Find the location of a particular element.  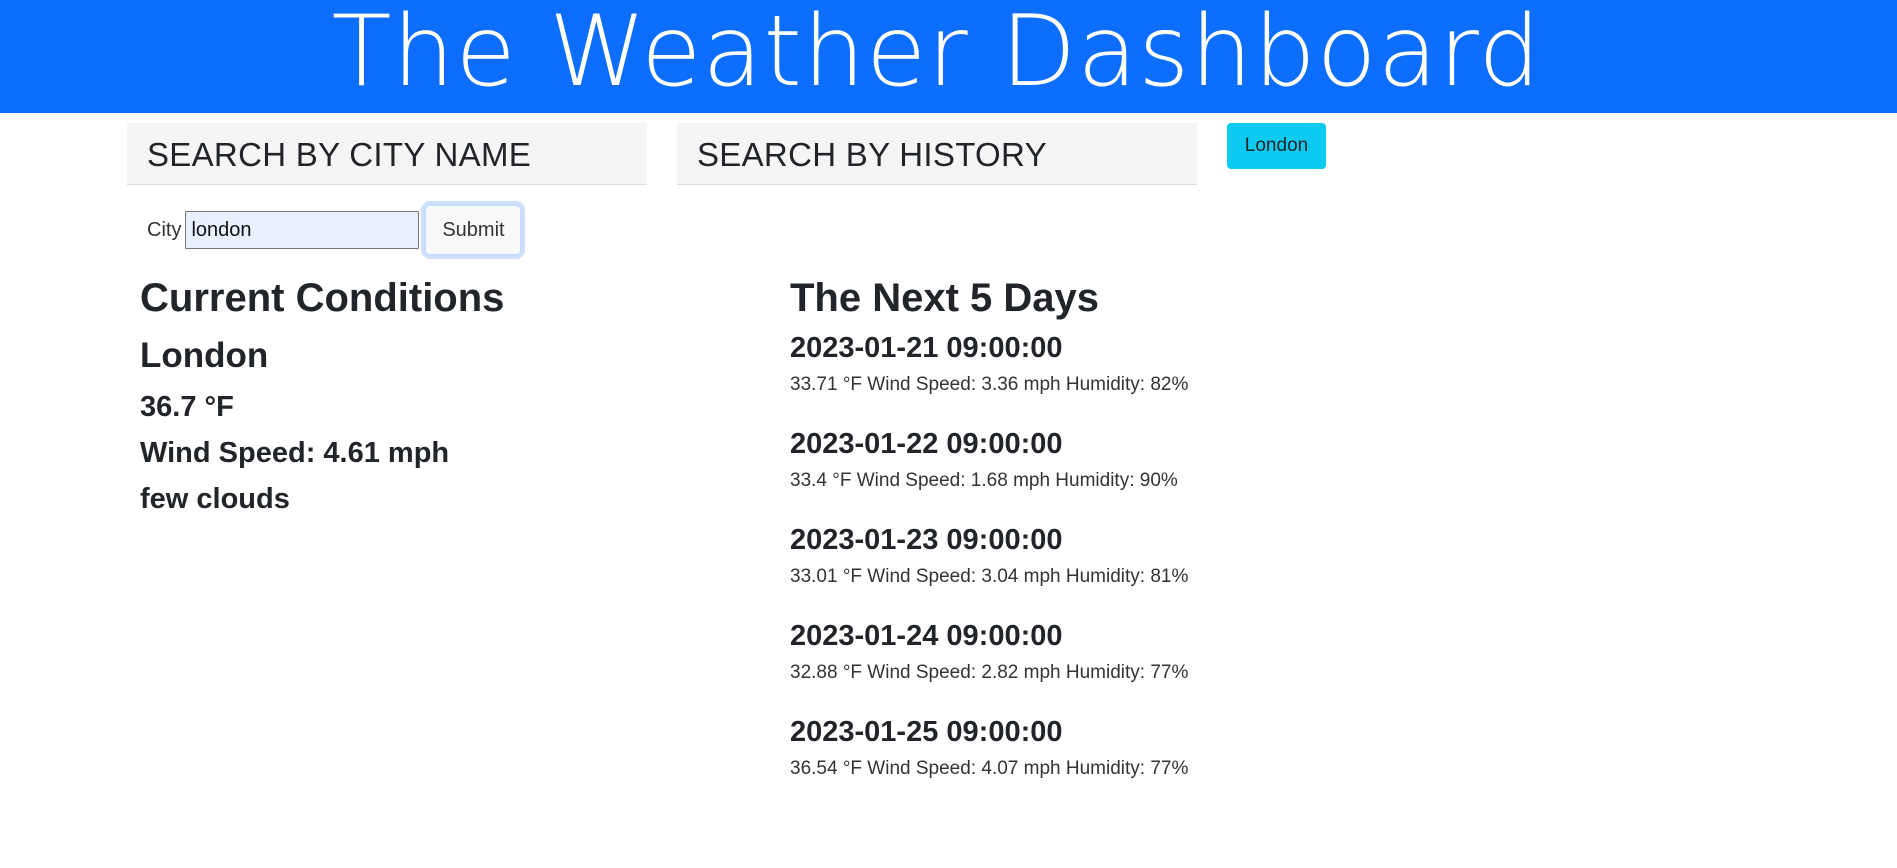

forecast-datetime: 2023-01-21 09:00:00 is located at coordinates (926, 348).